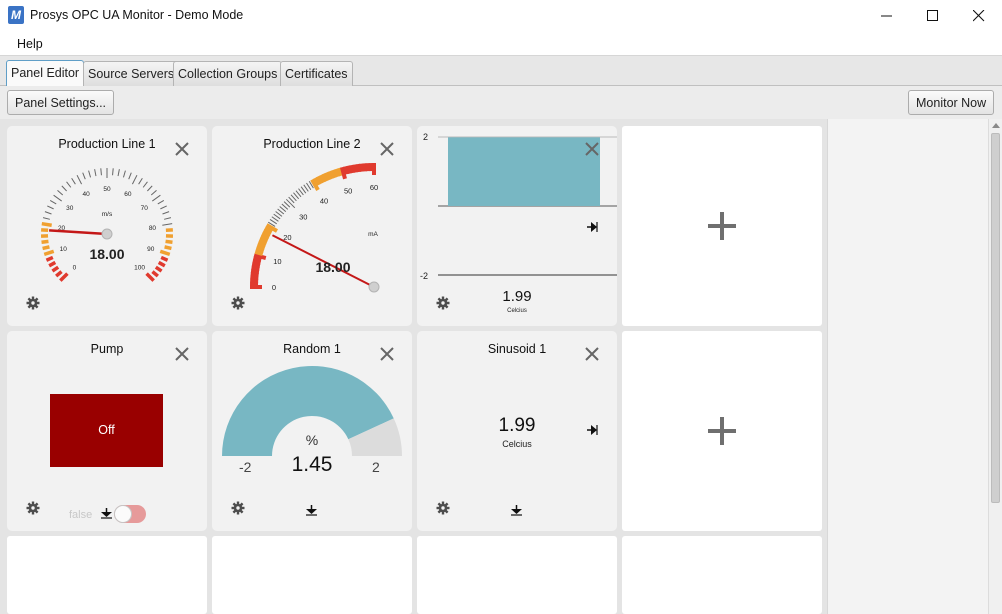 Image resolution: width=1002 pixels, height=614 pixels. I want to click on monitor-now-button: Monitor Now, so click(951, 102).